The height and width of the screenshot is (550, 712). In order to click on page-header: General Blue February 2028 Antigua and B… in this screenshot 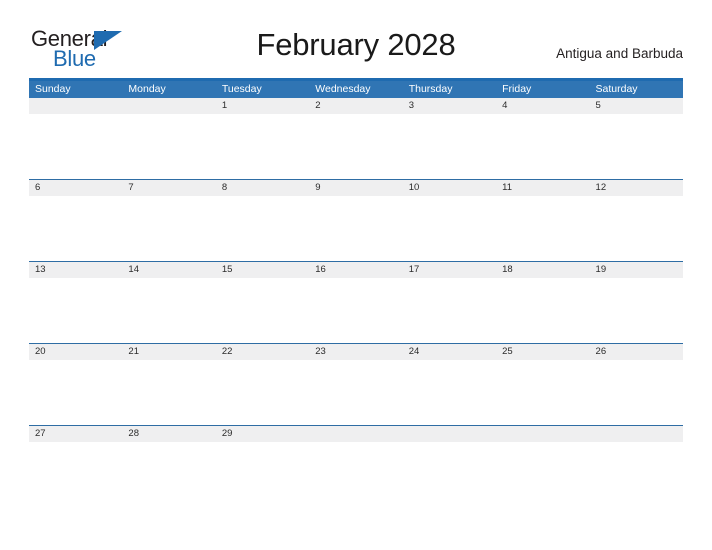, I will do `click(356, 35)`.